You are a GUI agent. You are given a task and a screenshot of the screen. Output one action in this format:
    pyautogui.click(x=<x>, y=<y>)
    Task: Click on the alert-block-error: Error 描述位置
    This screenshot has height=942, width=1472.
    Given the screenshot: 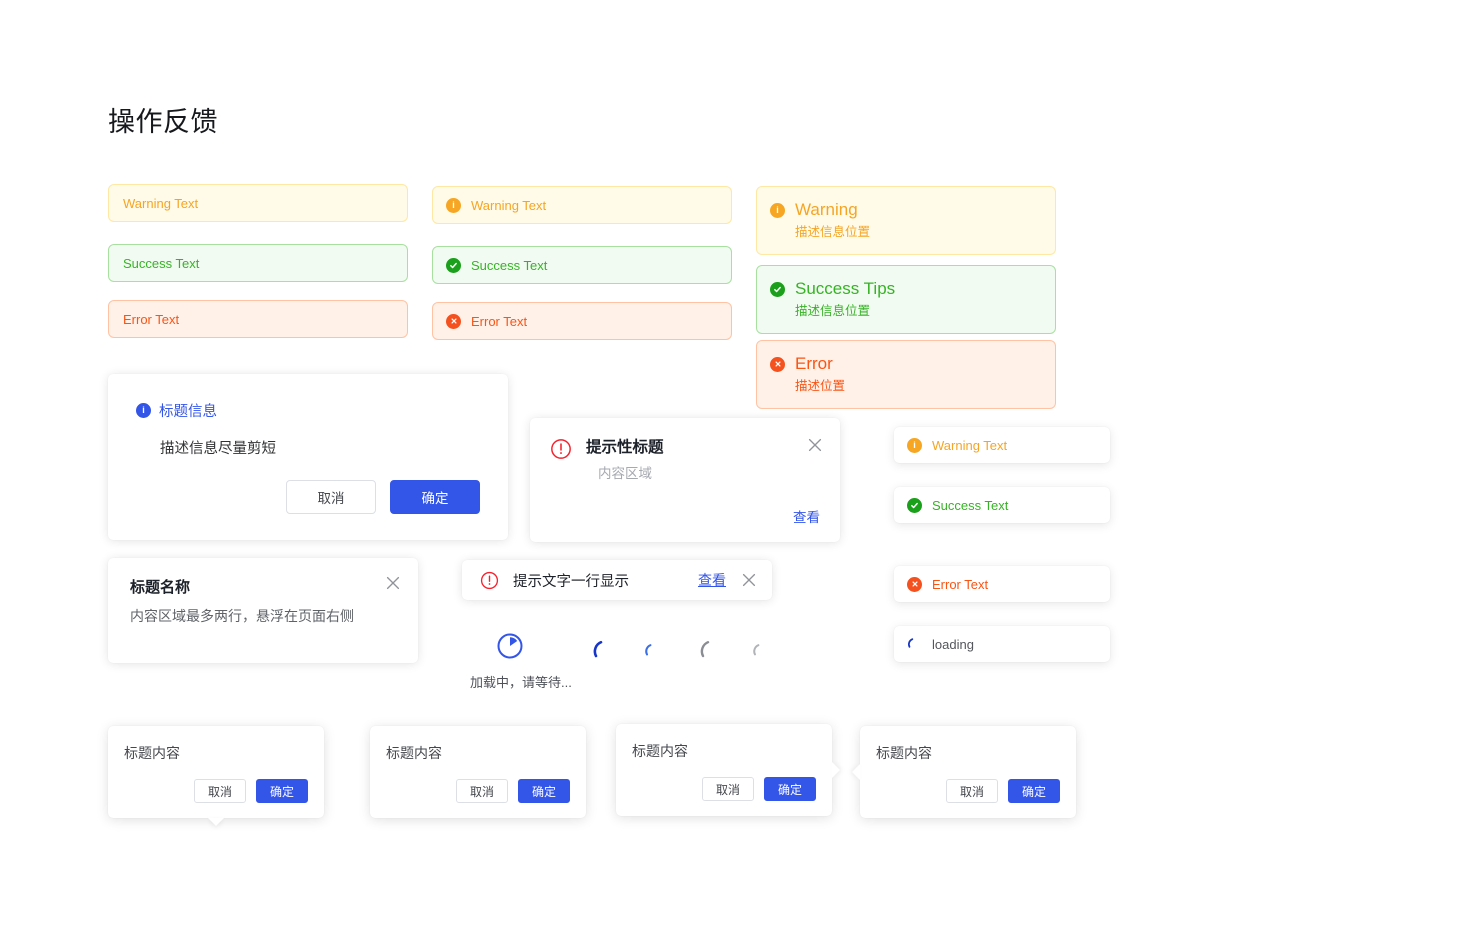 What is the action you would take?
    pyautogui.click(x=906, y=374)
    